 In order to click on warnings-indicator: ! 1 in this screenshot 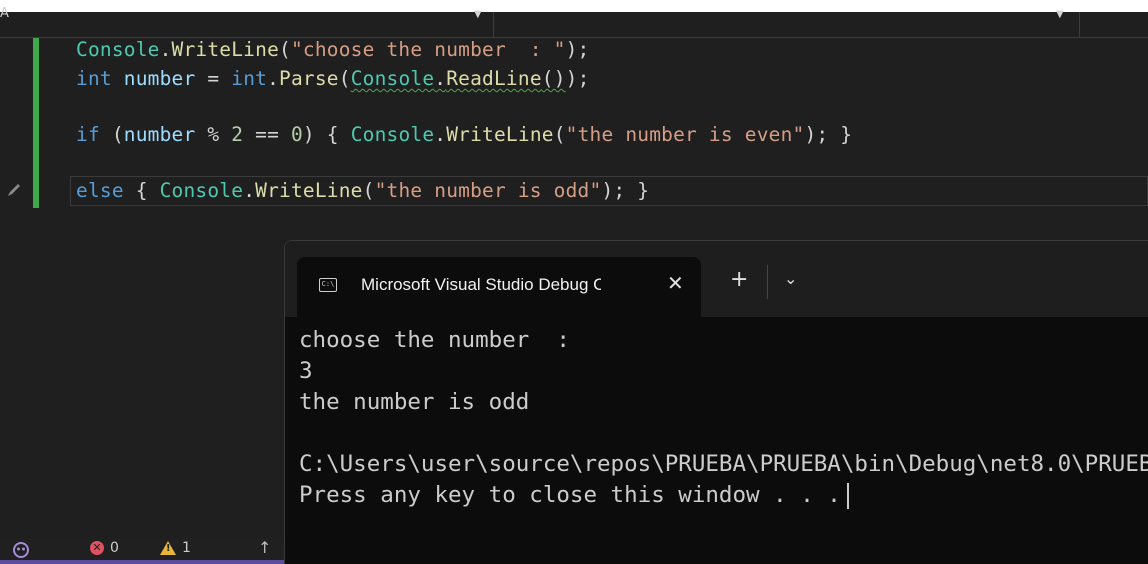, I will do `click(175, 548)`.